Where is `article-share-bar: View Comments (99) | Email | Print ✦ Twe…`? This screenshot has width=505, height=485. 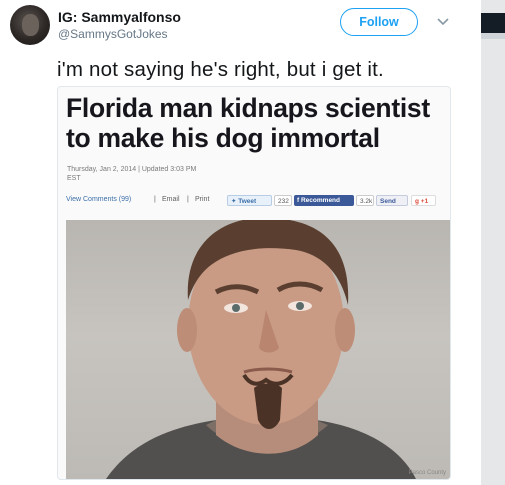
article-share-bar: View Comments (99) | Email | Print ✦ Twe… is located at coordinates (258, 201).